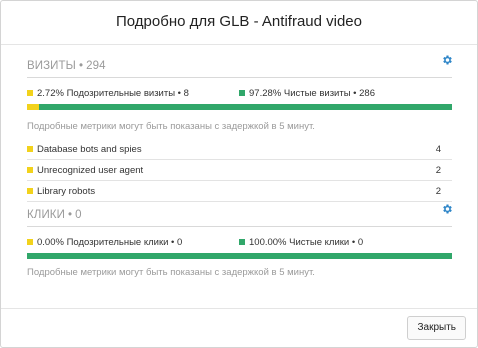  What do you see at coordinates (239, 327) in the screenshot?
I see `dialog-footer: Закрыть` at bounding box center [239, 327].